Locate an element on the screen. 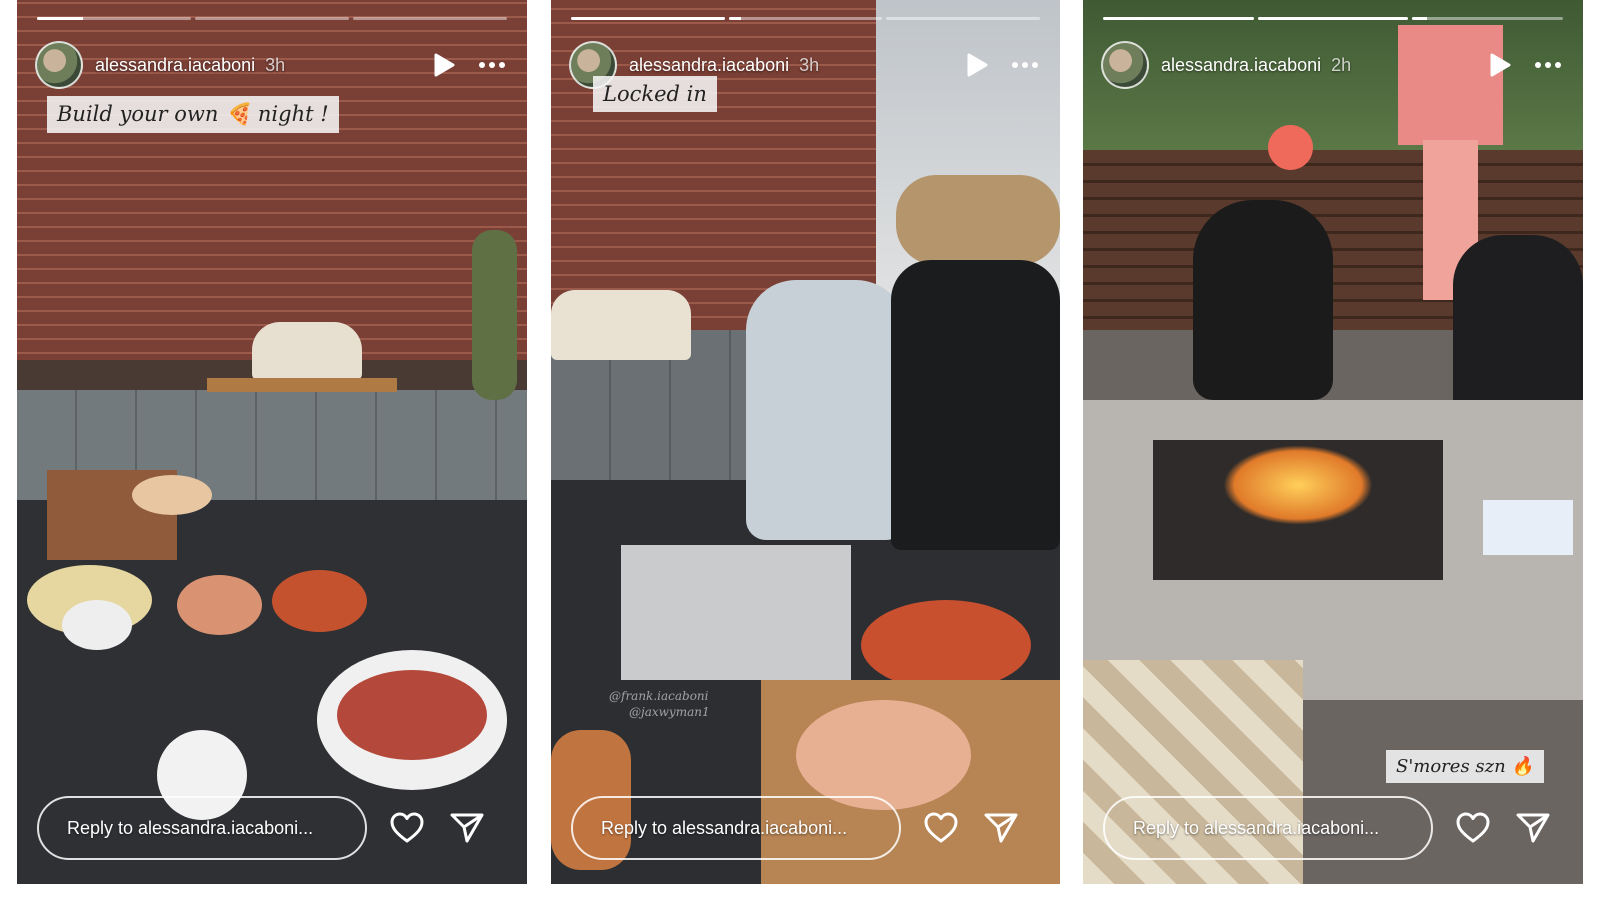 The height and width of the screenshot is (900, 1600). text-sticker: Locked in is located at coordinates (655, 94).